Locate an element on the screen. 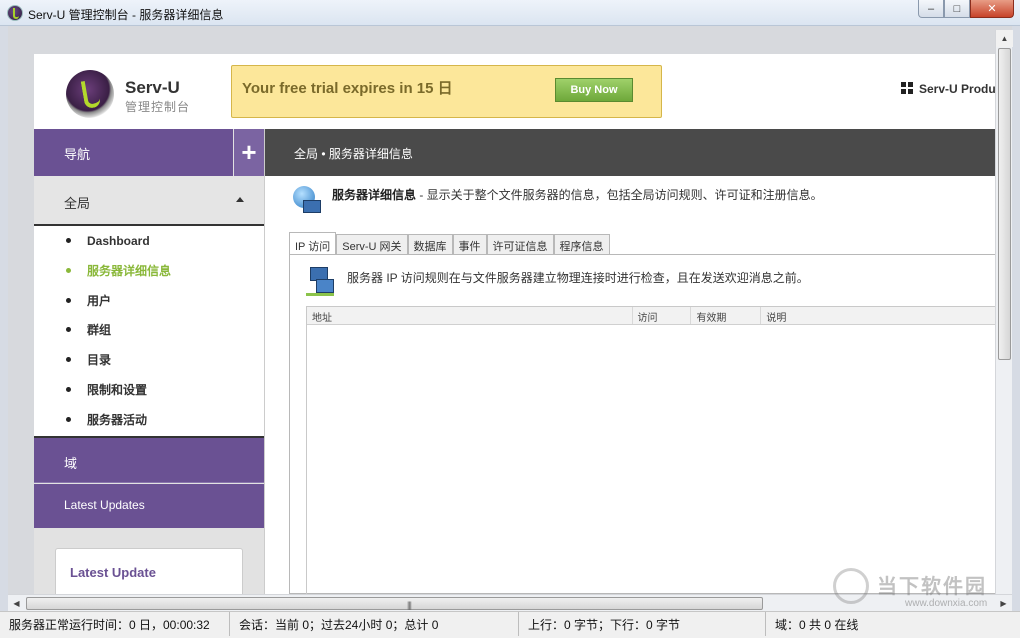 The width and height of the screenshot is (1020, 638). products-label: Serv-U Produ is located at coordinates (957, 89).